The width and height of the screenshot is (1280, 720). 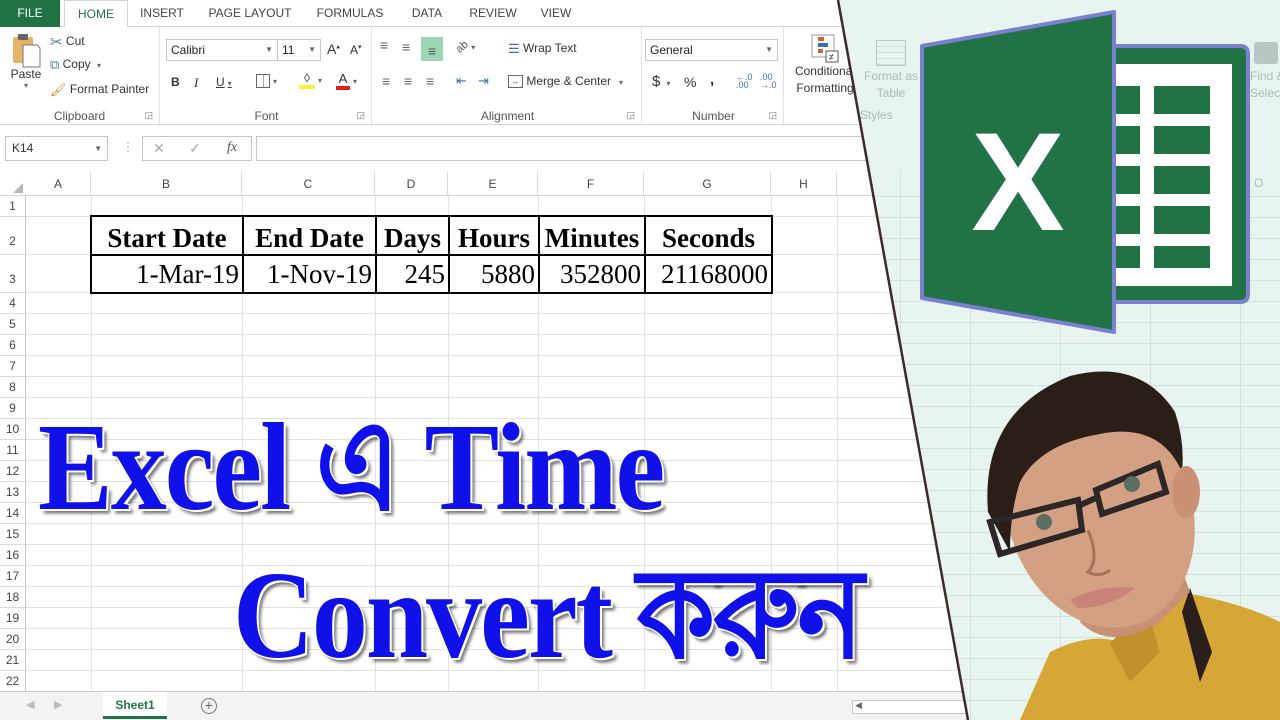 I want to click on bold-button: B, so click(x=175, y=82).